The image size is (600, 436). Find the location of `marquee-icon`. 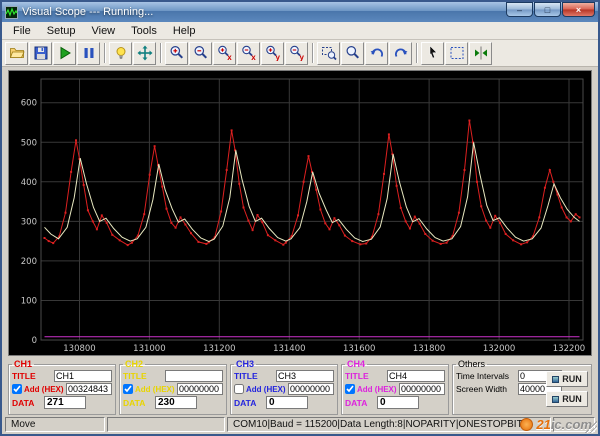

marquee-icon is located at coordinates (456, 53).